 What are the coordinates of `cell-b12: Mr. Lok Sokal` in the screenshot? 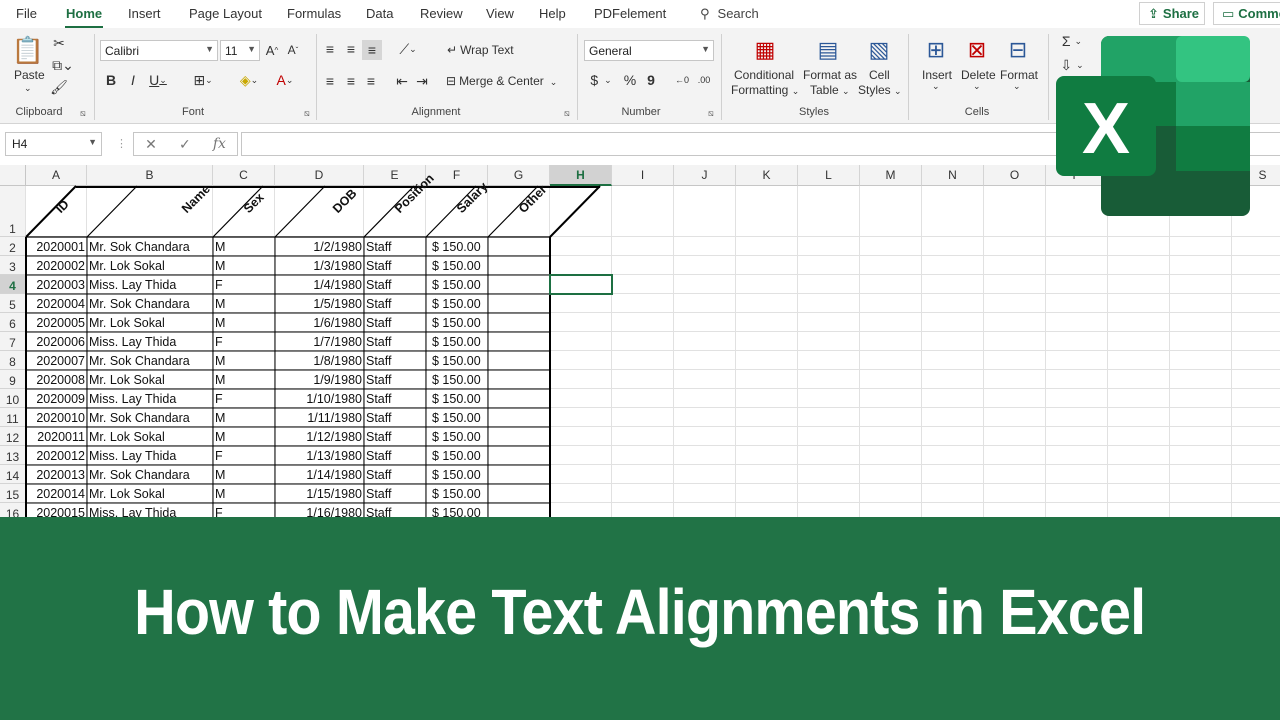 It's located at (150, 436).